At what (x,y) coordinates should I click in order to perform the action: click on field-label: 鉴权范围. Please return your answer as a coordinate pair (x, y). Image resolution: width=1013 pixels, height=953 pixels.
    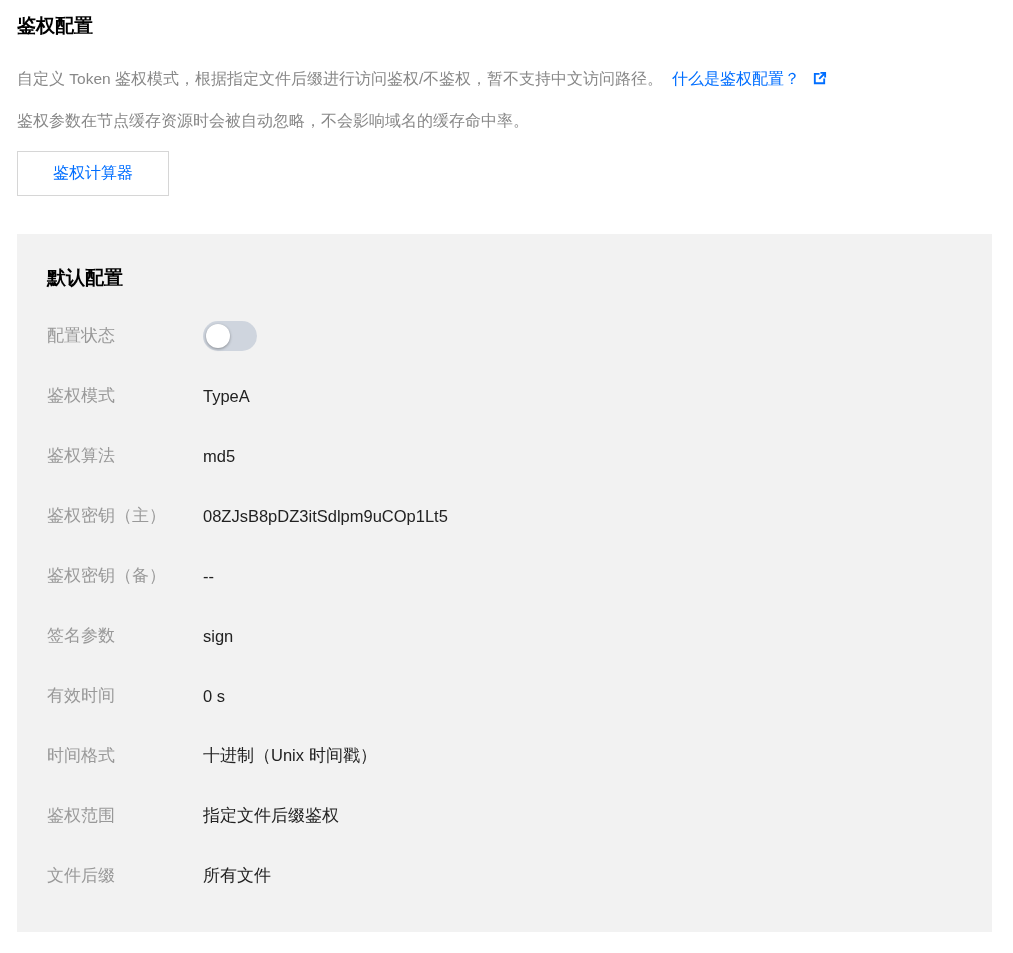
    Looking at the image, I should click on (81, 815).